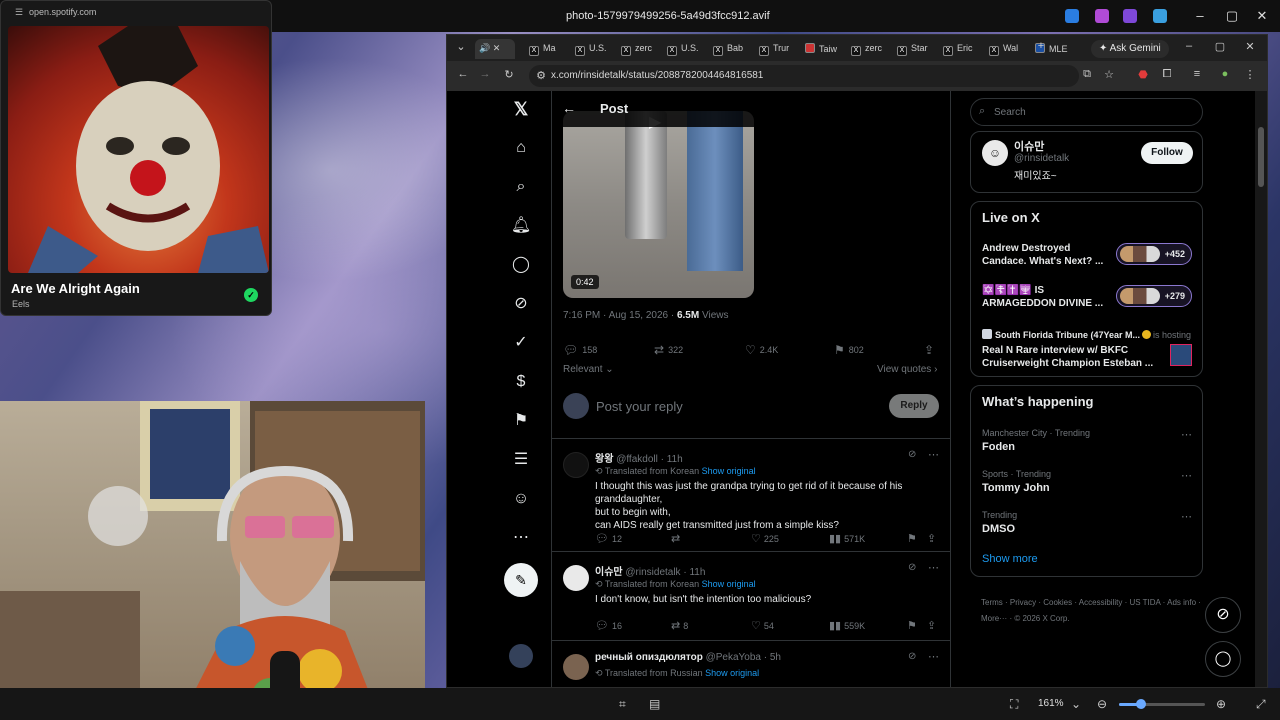  What do you see at coordinates (1261, 704) in the screenshot?
I see `fullscreen-icon: ⤢` at bounding box center [1261, 704].